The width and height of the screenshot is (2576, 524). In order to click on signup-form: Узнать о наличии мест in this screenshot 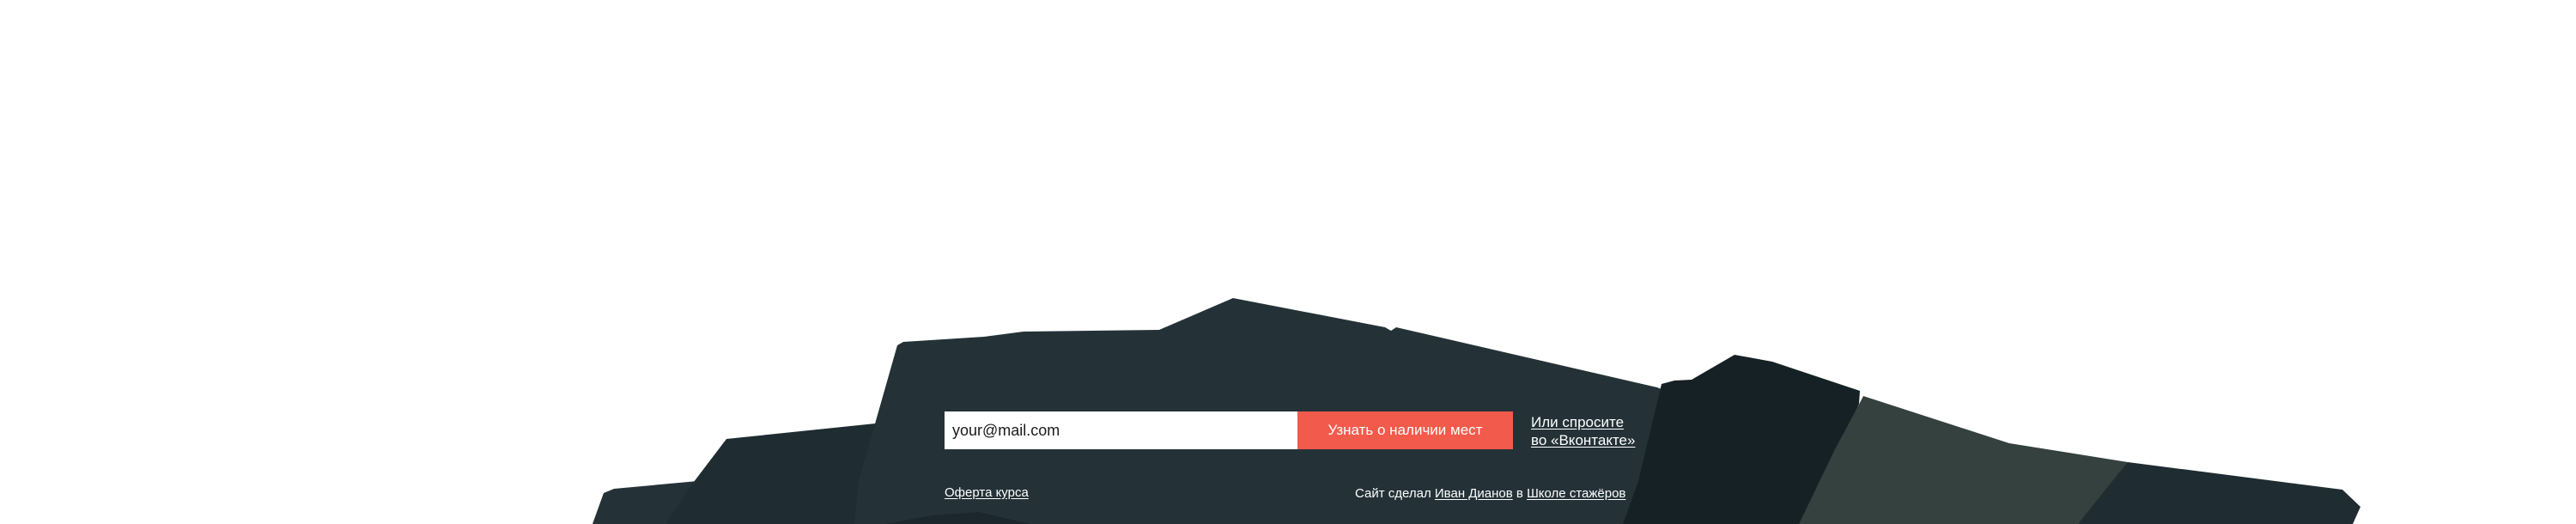, I will do `click(1229, 430)`.